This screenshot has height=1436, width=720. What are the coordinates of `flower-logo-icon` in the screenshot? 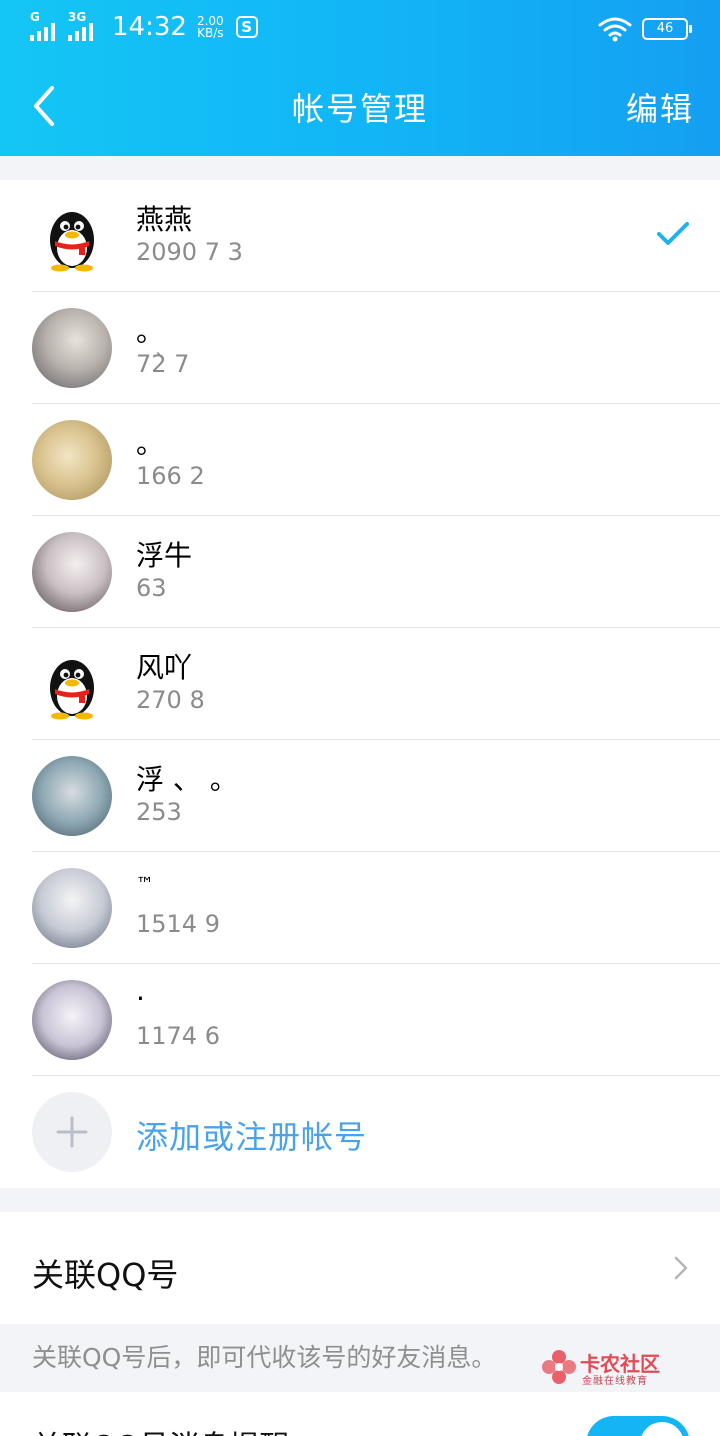 It's located at (559, 1367).